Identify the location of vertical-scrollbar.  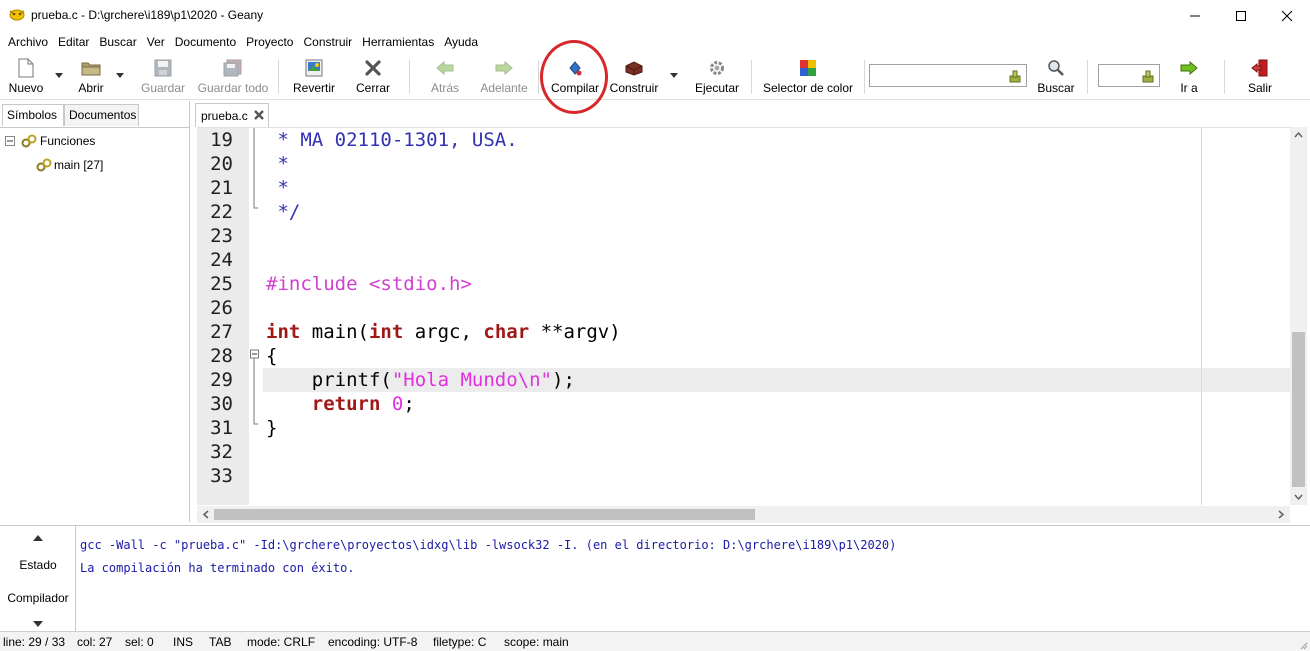
(1298, 316).